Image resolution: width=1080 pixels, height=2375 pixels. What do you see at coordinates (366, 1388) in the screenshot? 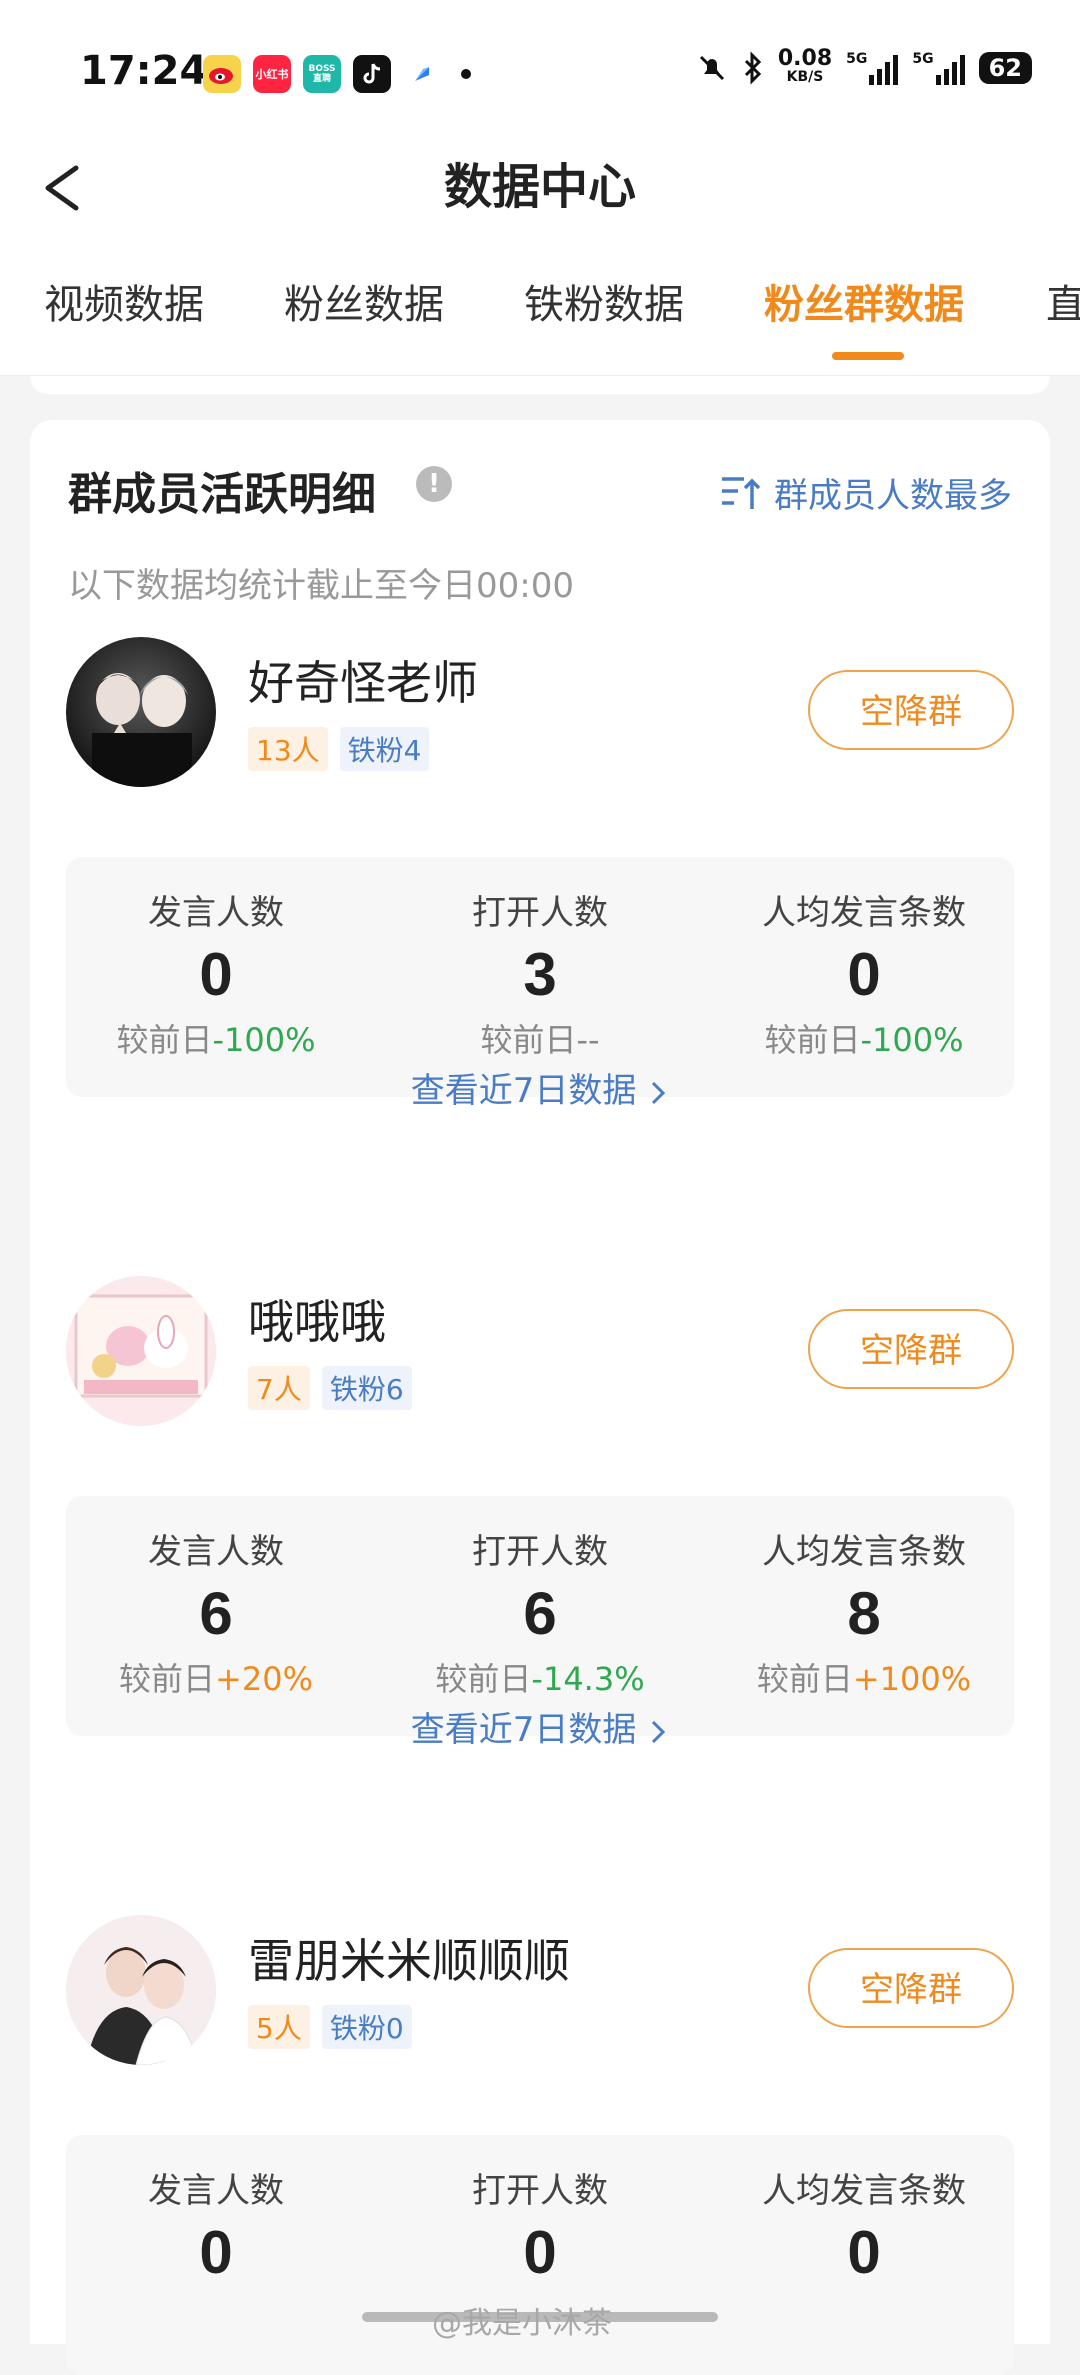
I see `iron-fans-badge: 铁粉6` at bounding box center [366, 1388].